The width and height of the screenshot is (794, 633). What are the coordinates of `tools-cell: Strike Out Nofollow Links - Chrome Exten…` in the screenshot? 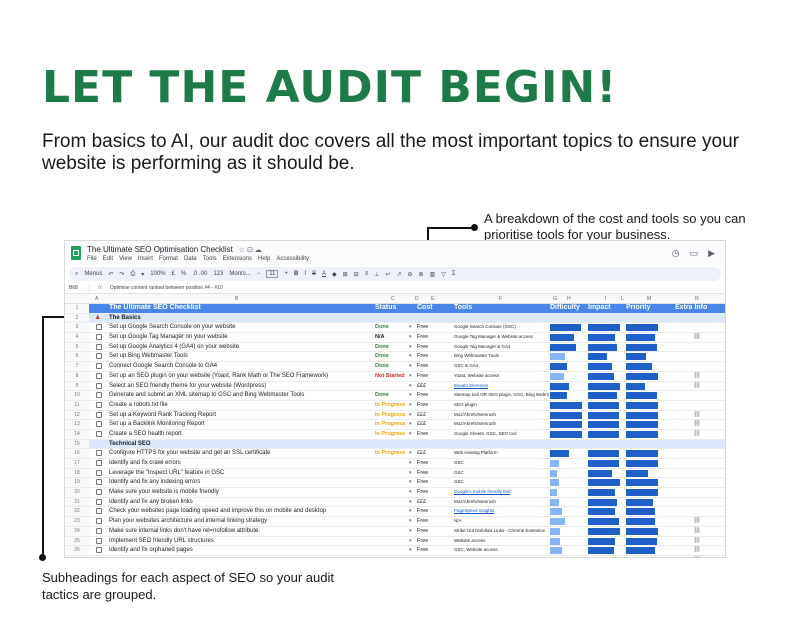 It's located at (501, 531).